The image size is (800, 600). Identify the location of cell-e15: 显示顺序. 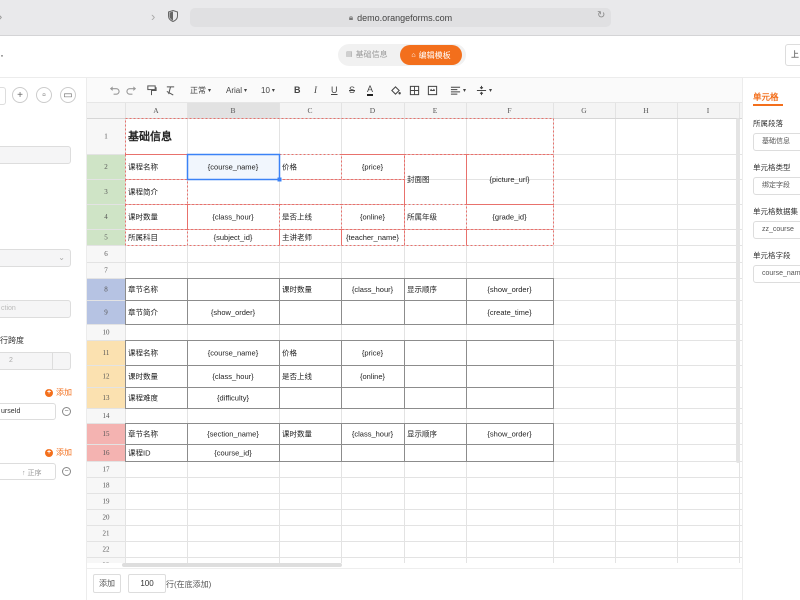
(422, 434).